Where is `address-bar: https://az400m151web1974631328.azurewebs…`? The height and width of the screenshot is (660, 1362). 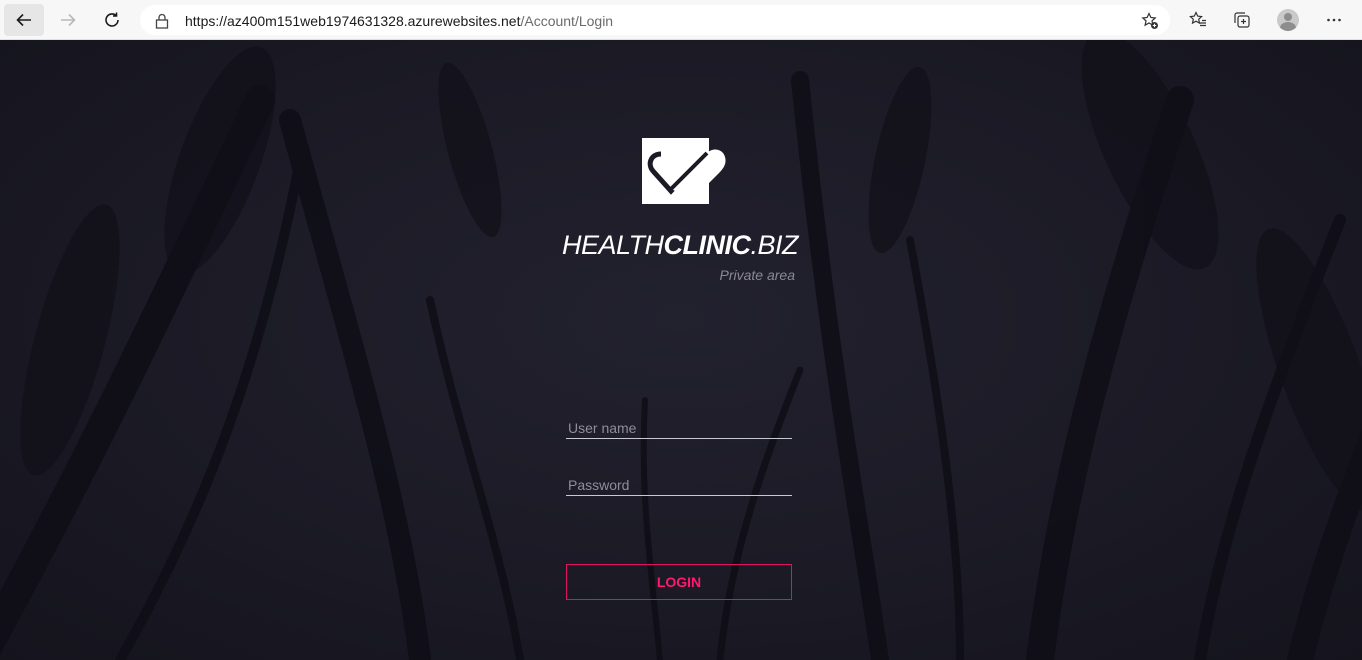
address-bar: https://az400m151web1974631328.azurewebs… is located at coordinates (655, 20).